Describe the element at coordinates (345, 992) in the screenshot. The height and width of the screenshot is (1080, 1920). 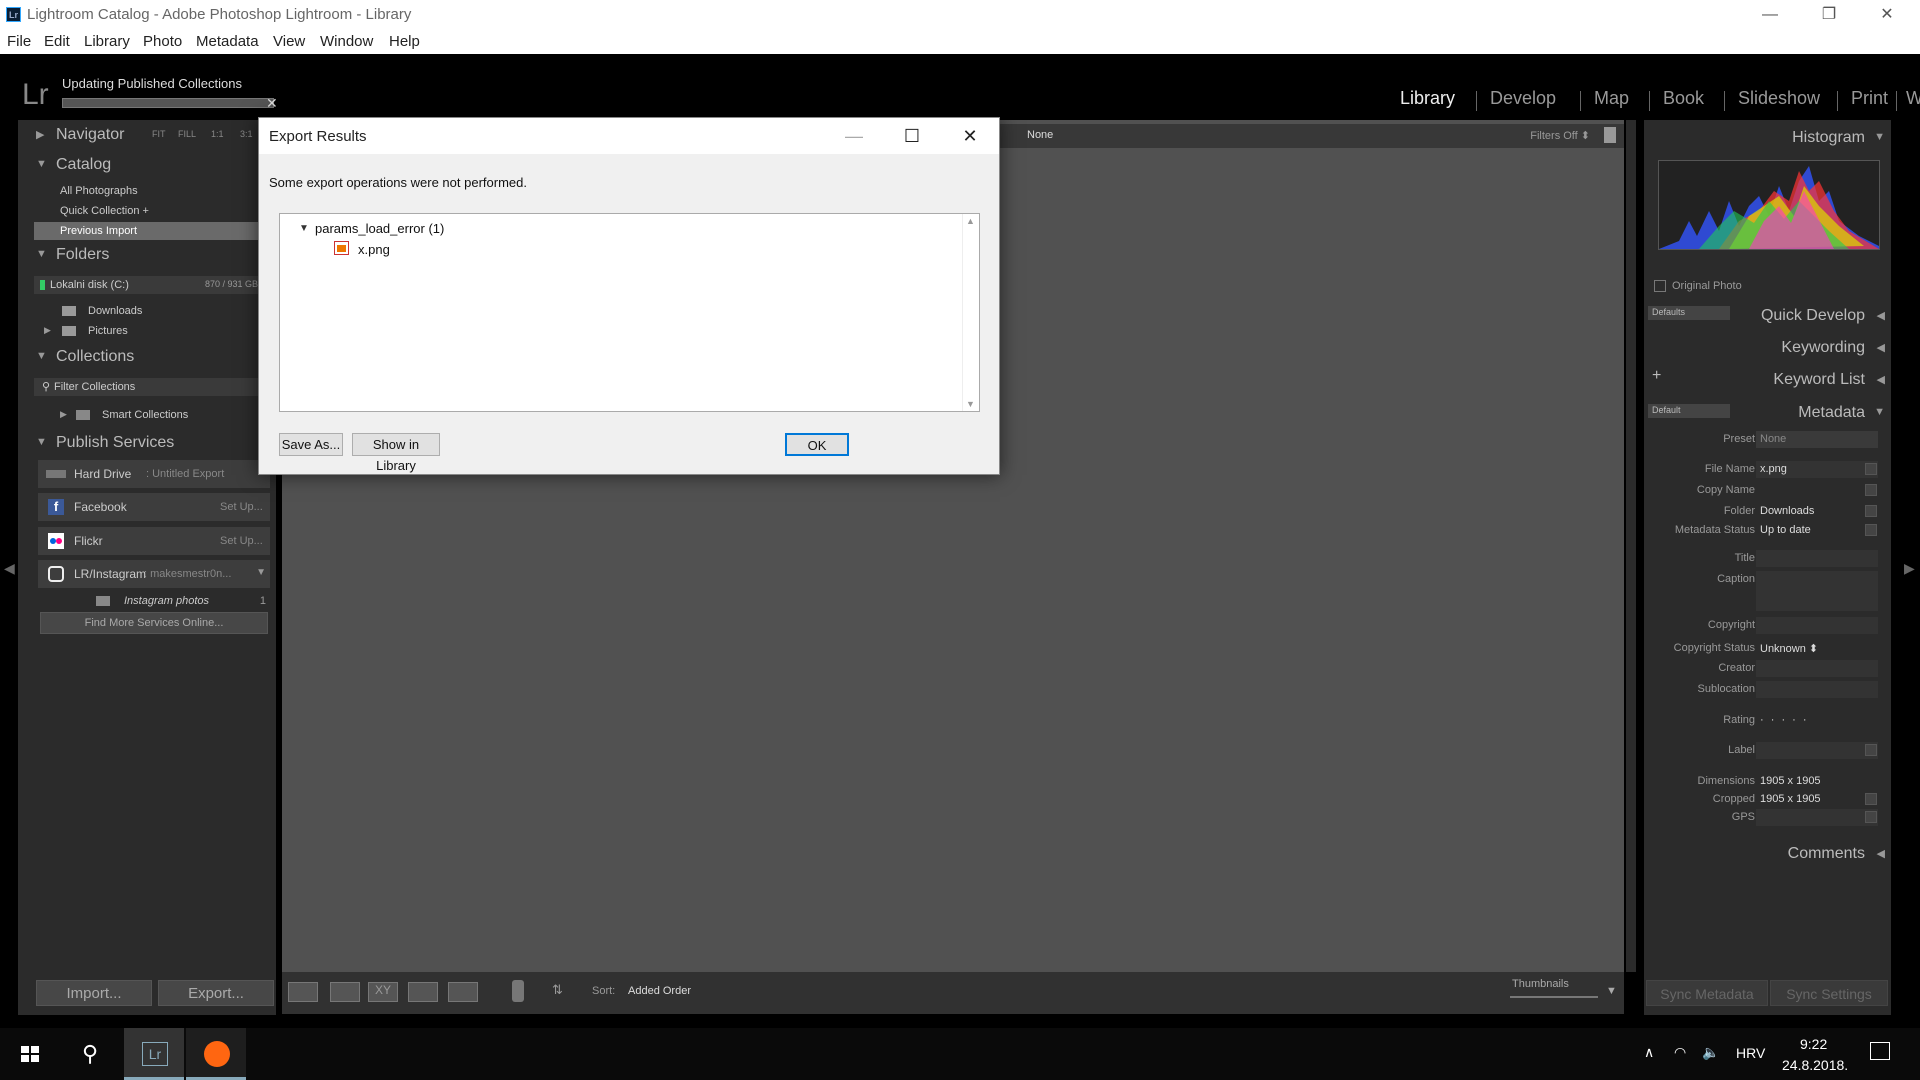
I see `loupe-view-icon` at that location.